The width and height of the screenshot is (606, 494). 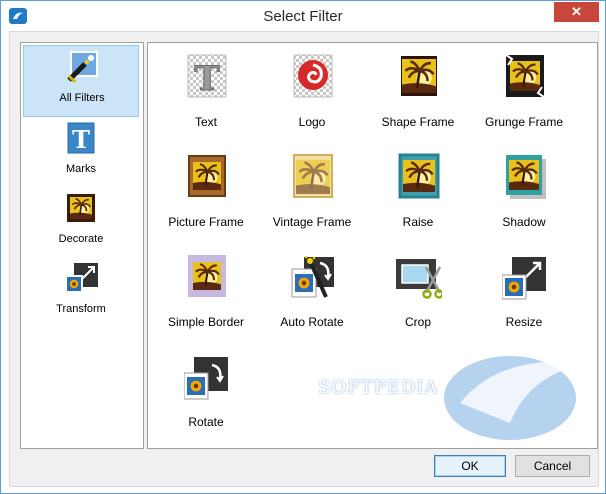 I want to click on category-transform: Transform, so click(x=81, y=292).